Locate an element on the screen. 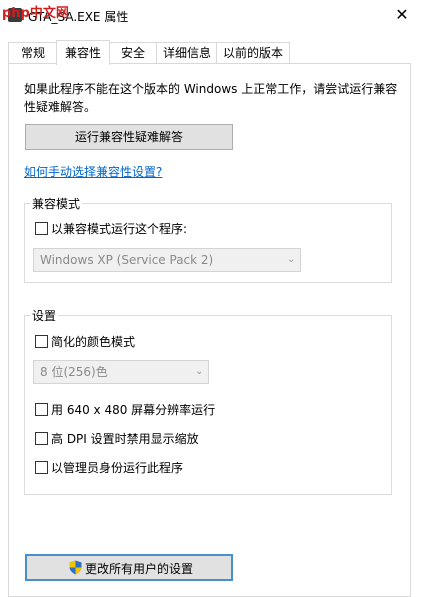 The height and width of the screenshot is (597, 421). tab-security: 安全 is located at coordinates (133, 53).